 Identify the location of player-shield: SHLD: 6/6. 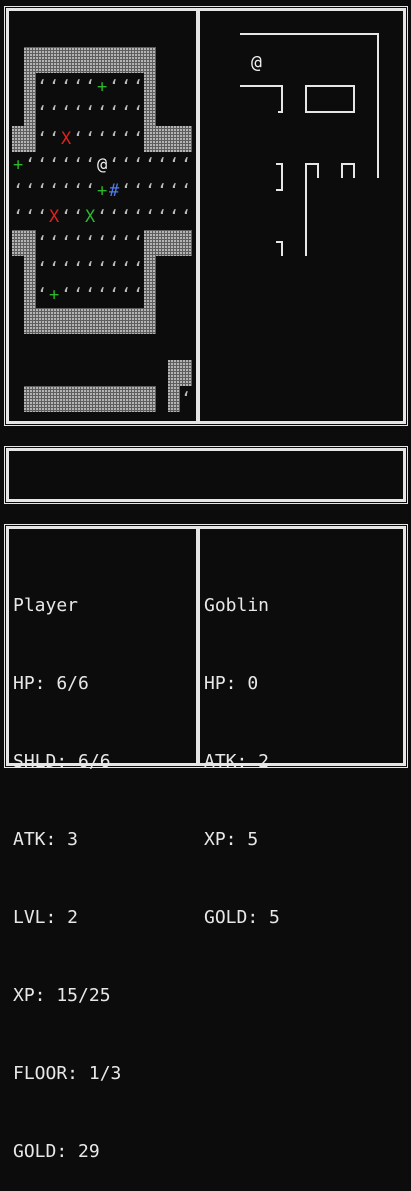
(62, 761).